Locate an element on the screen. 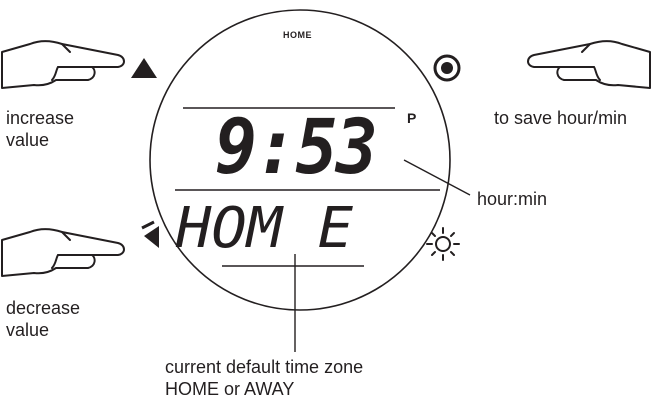  decrease-label-line2: value is located at coordinates (28, 330).